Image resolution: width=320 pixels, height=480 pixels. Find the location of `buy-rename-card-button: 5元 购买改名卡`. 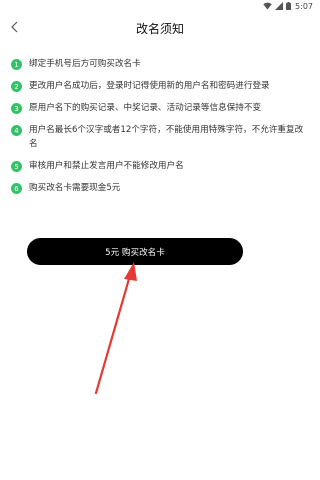

buy-rename-card-button: 5元 购买改名卡 is located at coordinates (135, 251).